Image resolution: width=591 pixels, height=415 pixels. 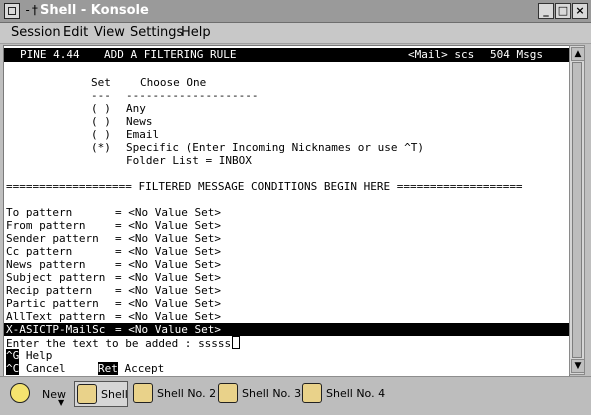 What do you see at coordinates (168, 238) in the screenshot?
I see `condition-sender-value: = <No Value Set>` at bounding box center [168, 238].